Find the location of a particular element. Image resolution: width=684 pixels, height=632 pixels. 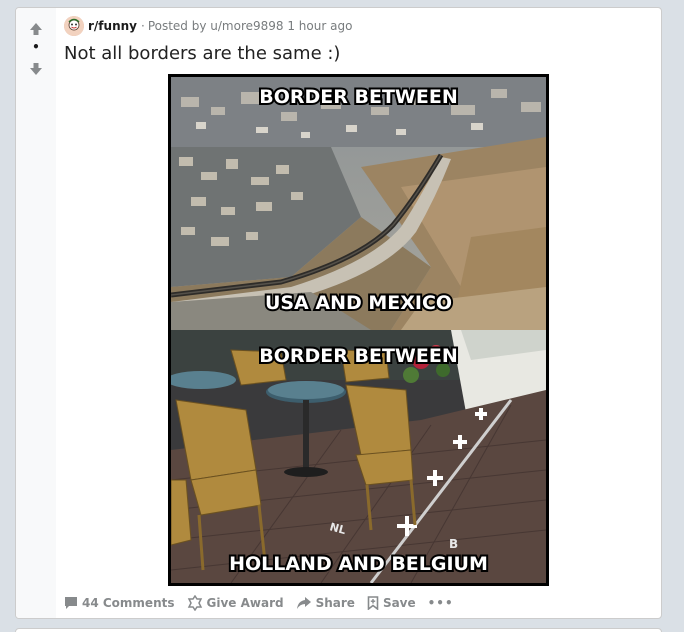

bottom-heading-caption: BORDER BETWEEN is located at coordinates (358, 356).